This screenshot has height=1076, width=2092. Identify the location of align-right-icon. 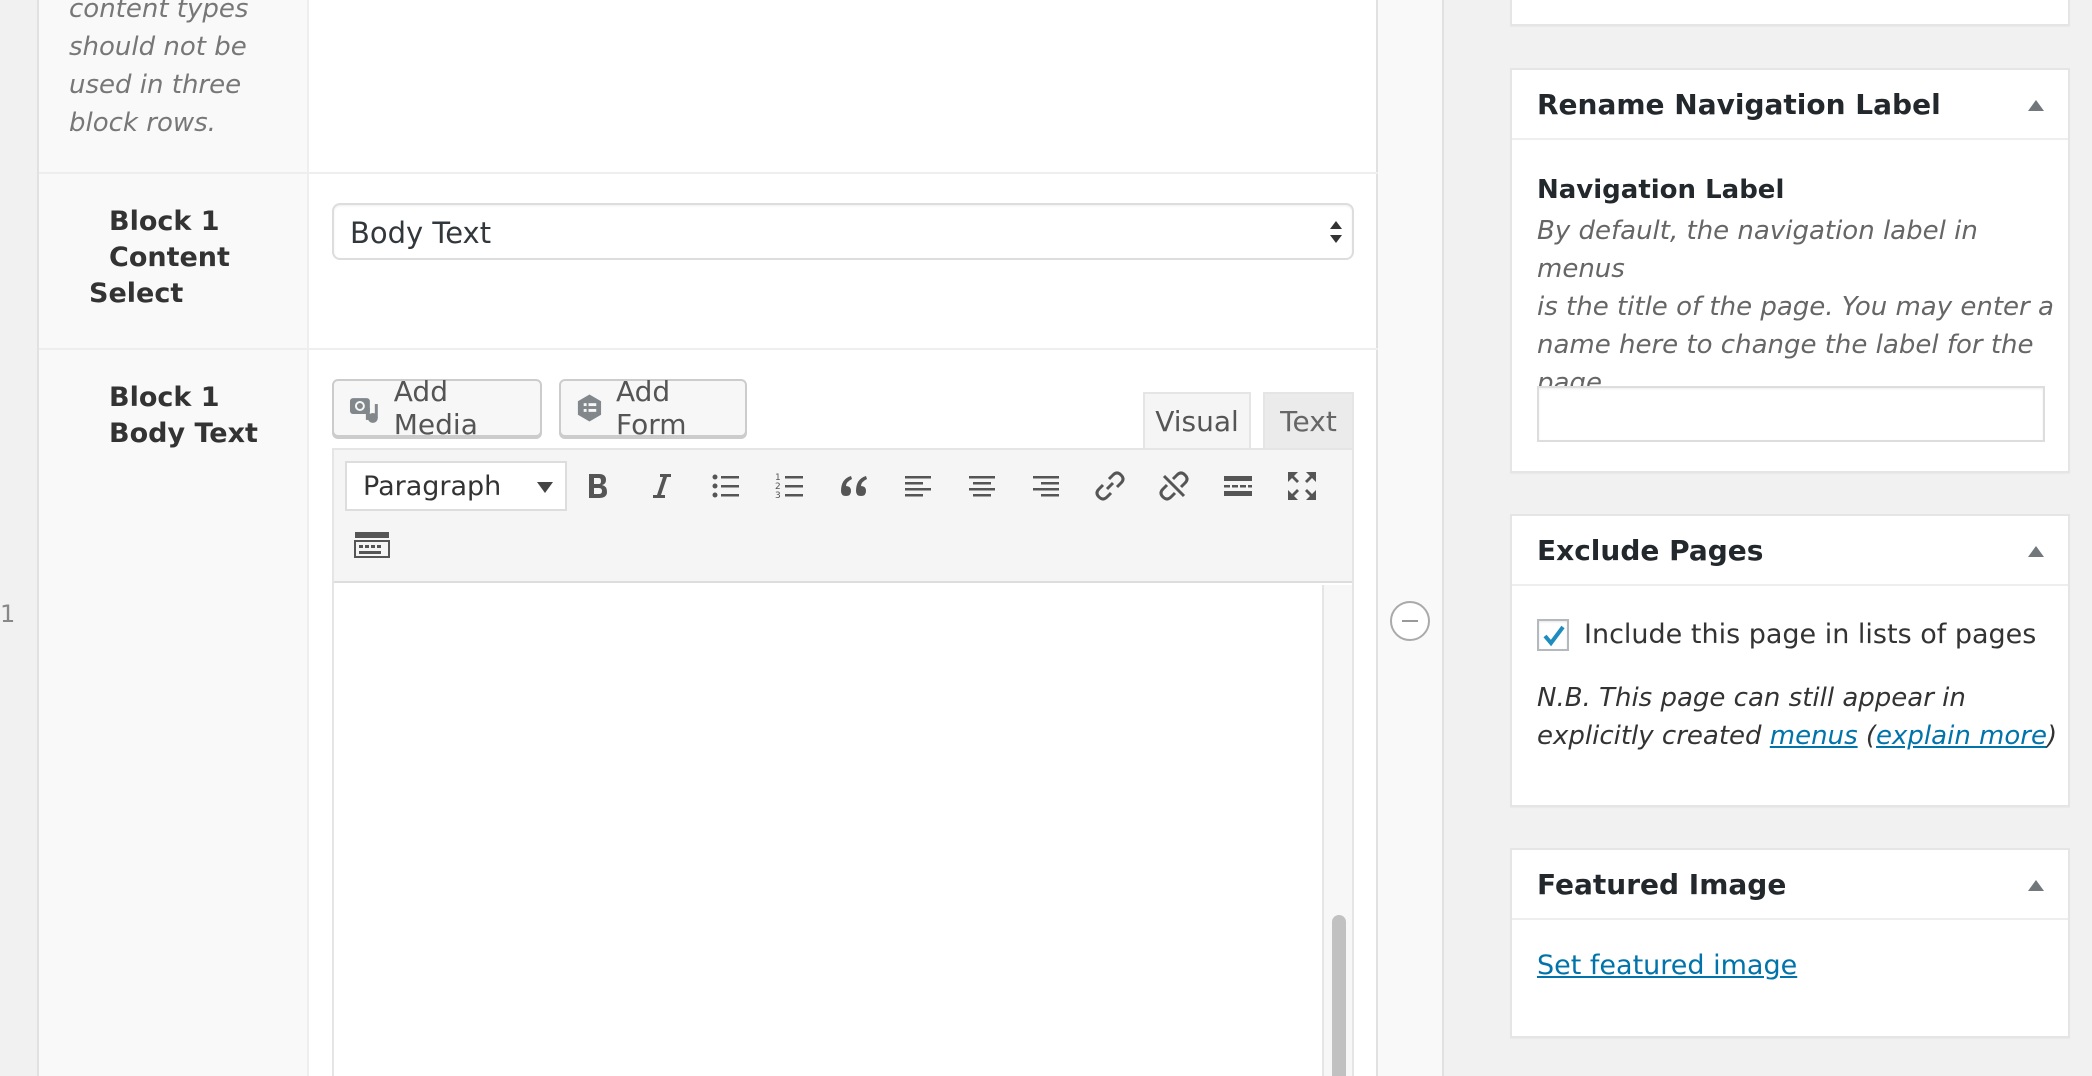
(1046, 486).